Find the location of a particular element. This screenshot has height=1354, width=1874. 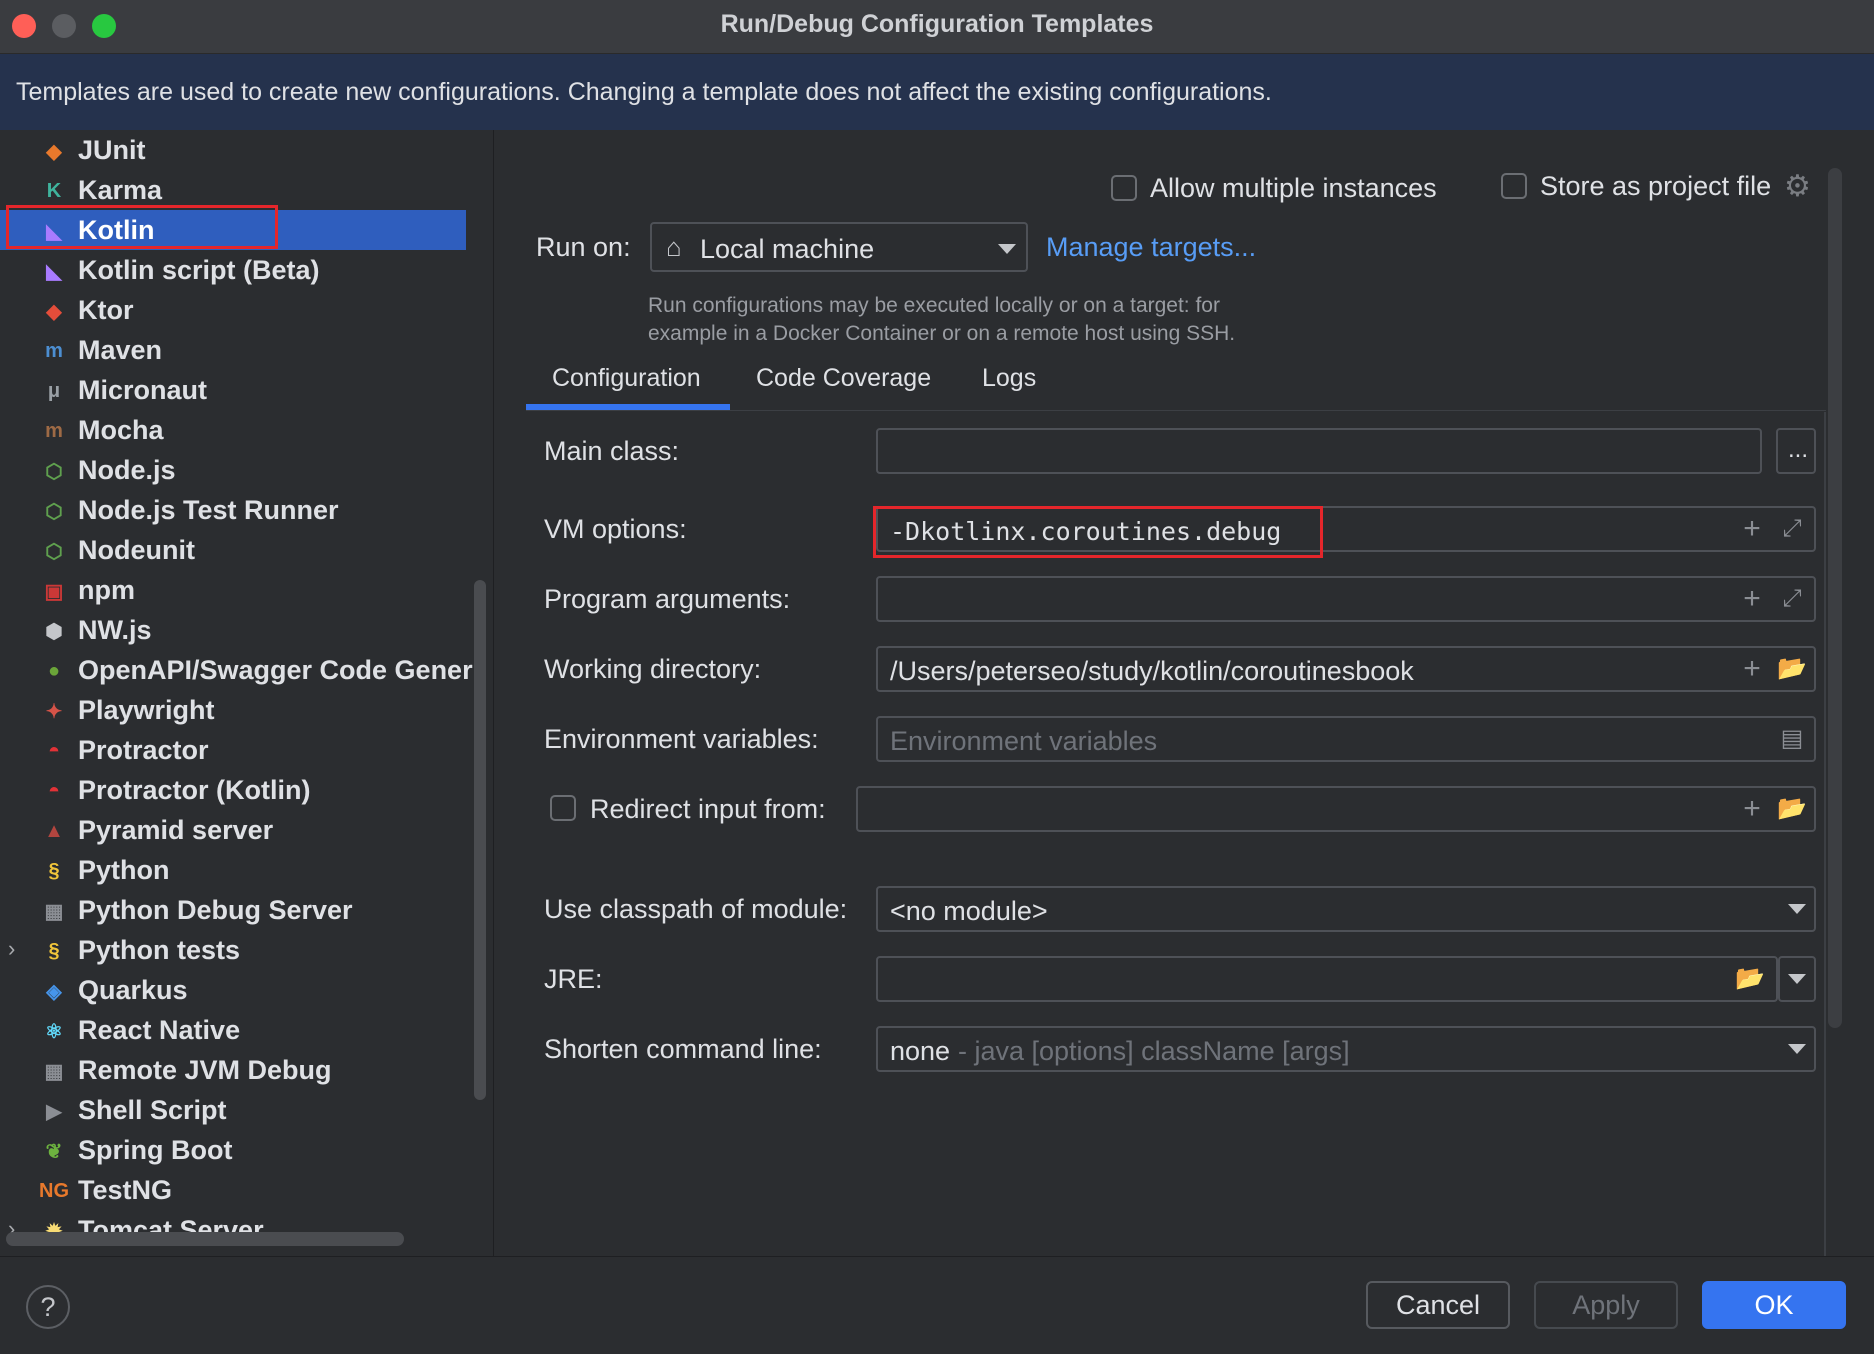

sidebar-item: ◆ Ktor is located at coordinates (233, 310).